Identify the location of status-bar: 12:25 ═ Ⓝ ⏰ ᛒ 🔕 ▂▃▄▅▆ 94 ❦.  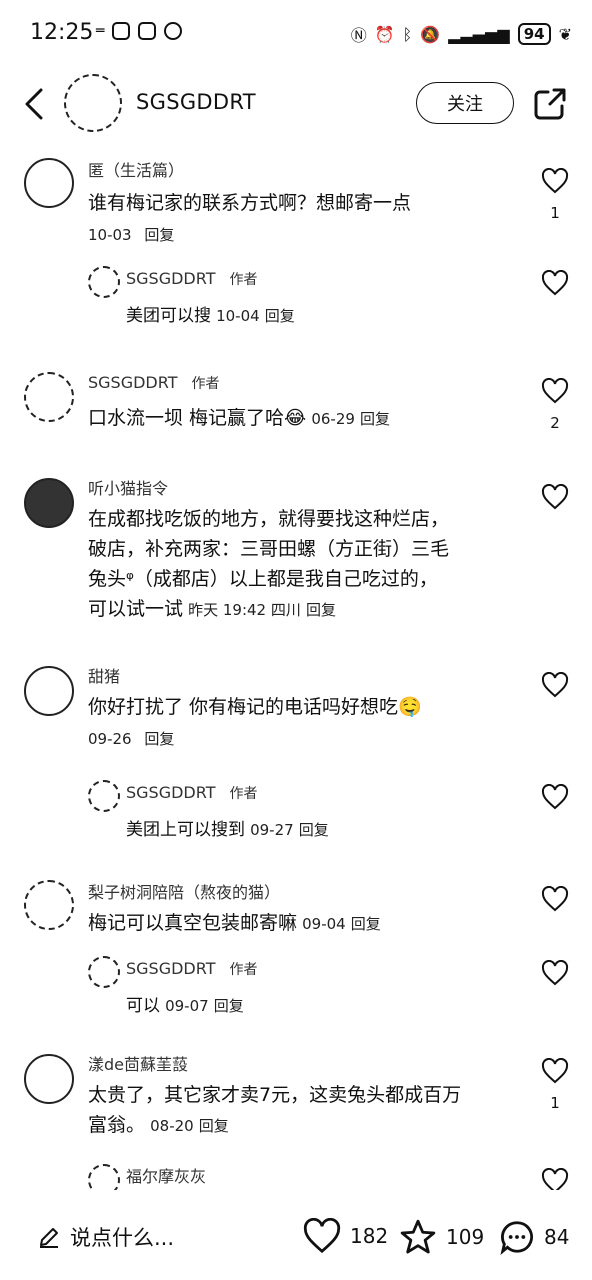
(296, 33).